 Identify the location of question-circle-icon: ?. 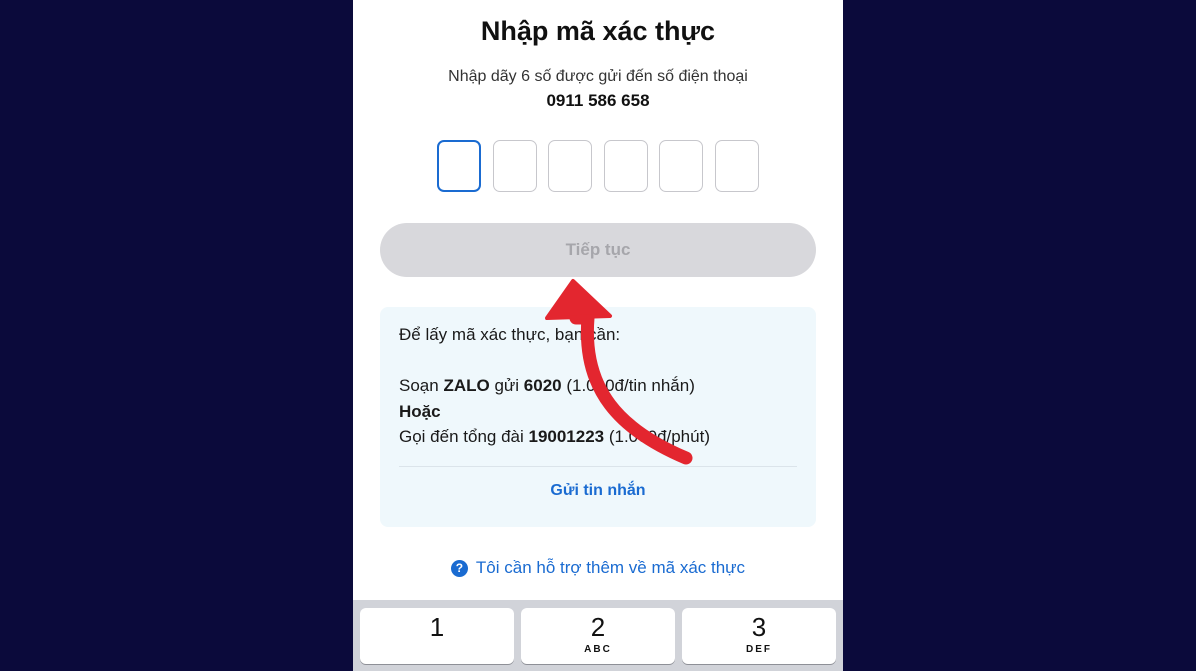
(459, 568).